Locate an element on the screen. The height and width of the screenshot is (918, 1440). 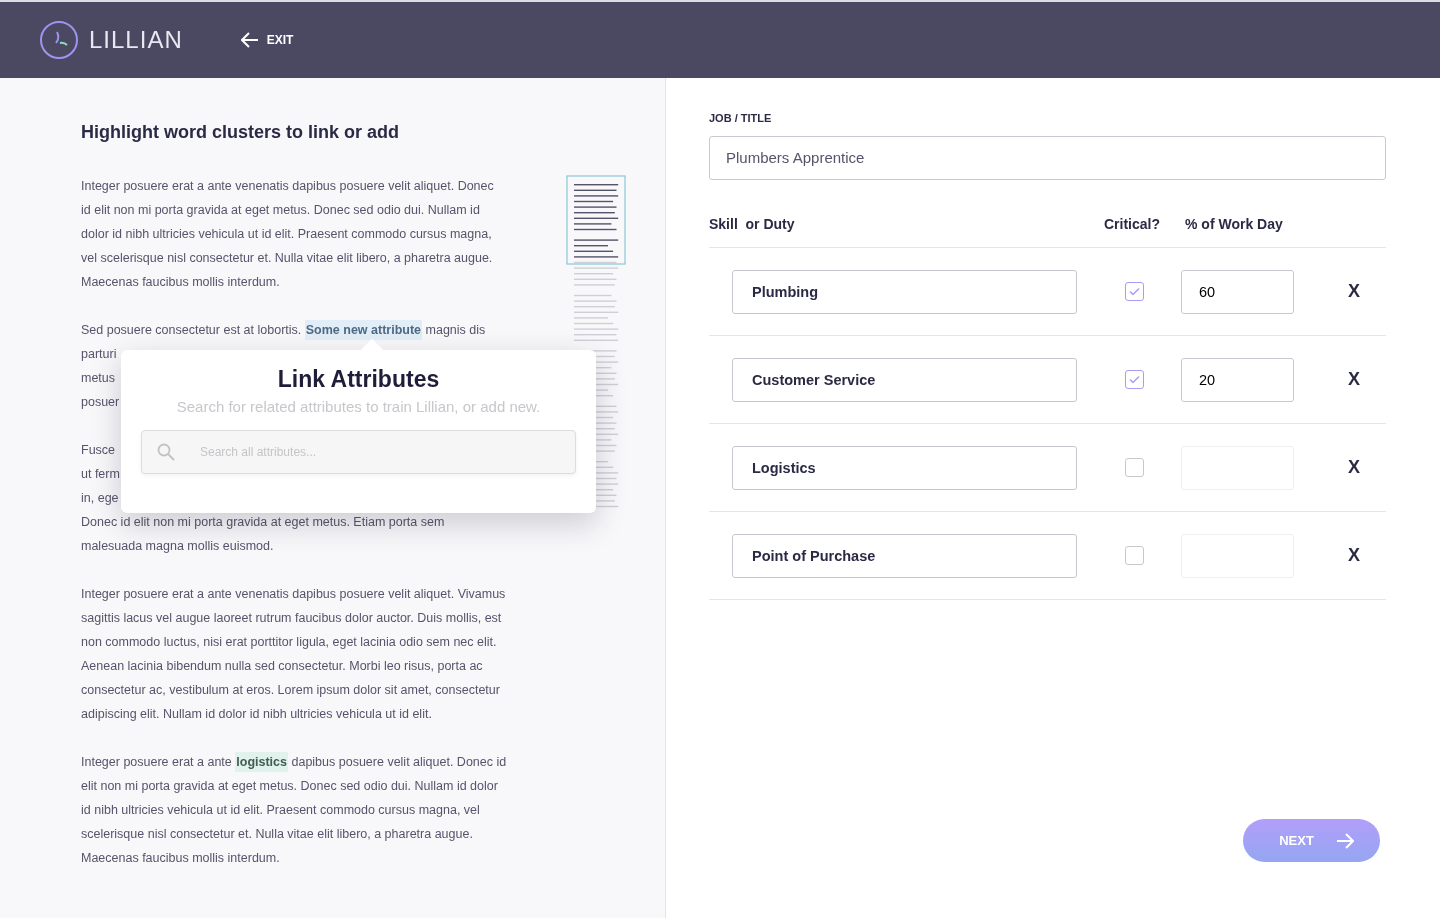
text-line: Integer posuere erat a ante logistics dapibus posuere velit aliquet. Donec id is located at coordinates (294, 761).